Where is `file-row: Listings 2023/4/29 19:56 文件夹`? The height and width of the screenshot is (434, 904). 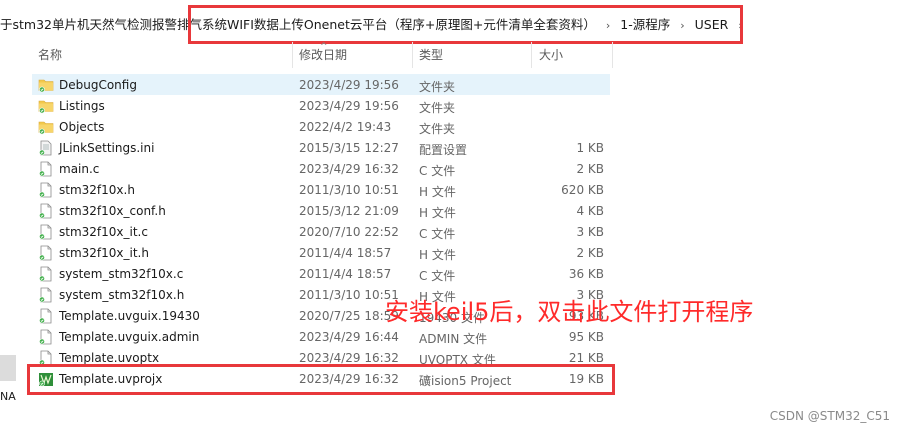
file-row: Listings 2023/4/29 19:56 文件夹 is located at coordinates (322, 105).